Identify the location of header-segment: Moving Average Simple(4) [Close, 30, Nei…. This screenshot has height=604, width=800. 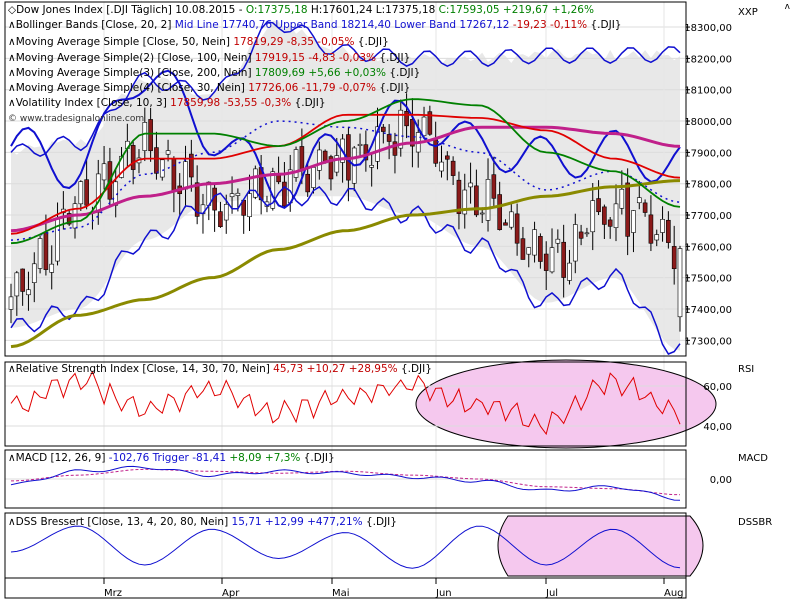
(132, 88).